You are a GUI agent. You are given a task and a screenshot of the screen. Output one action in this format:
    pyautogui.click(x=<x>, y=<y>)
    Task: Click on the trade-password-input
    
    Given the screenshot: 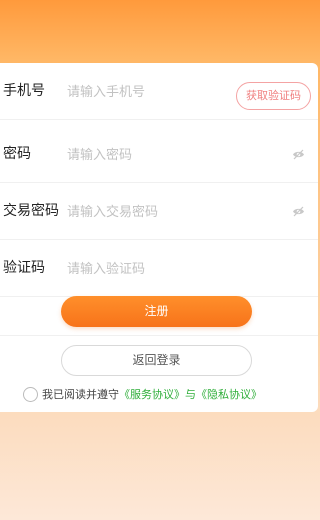 What is the action you would take?
    pyautogui.click(x=147, y=212)
    